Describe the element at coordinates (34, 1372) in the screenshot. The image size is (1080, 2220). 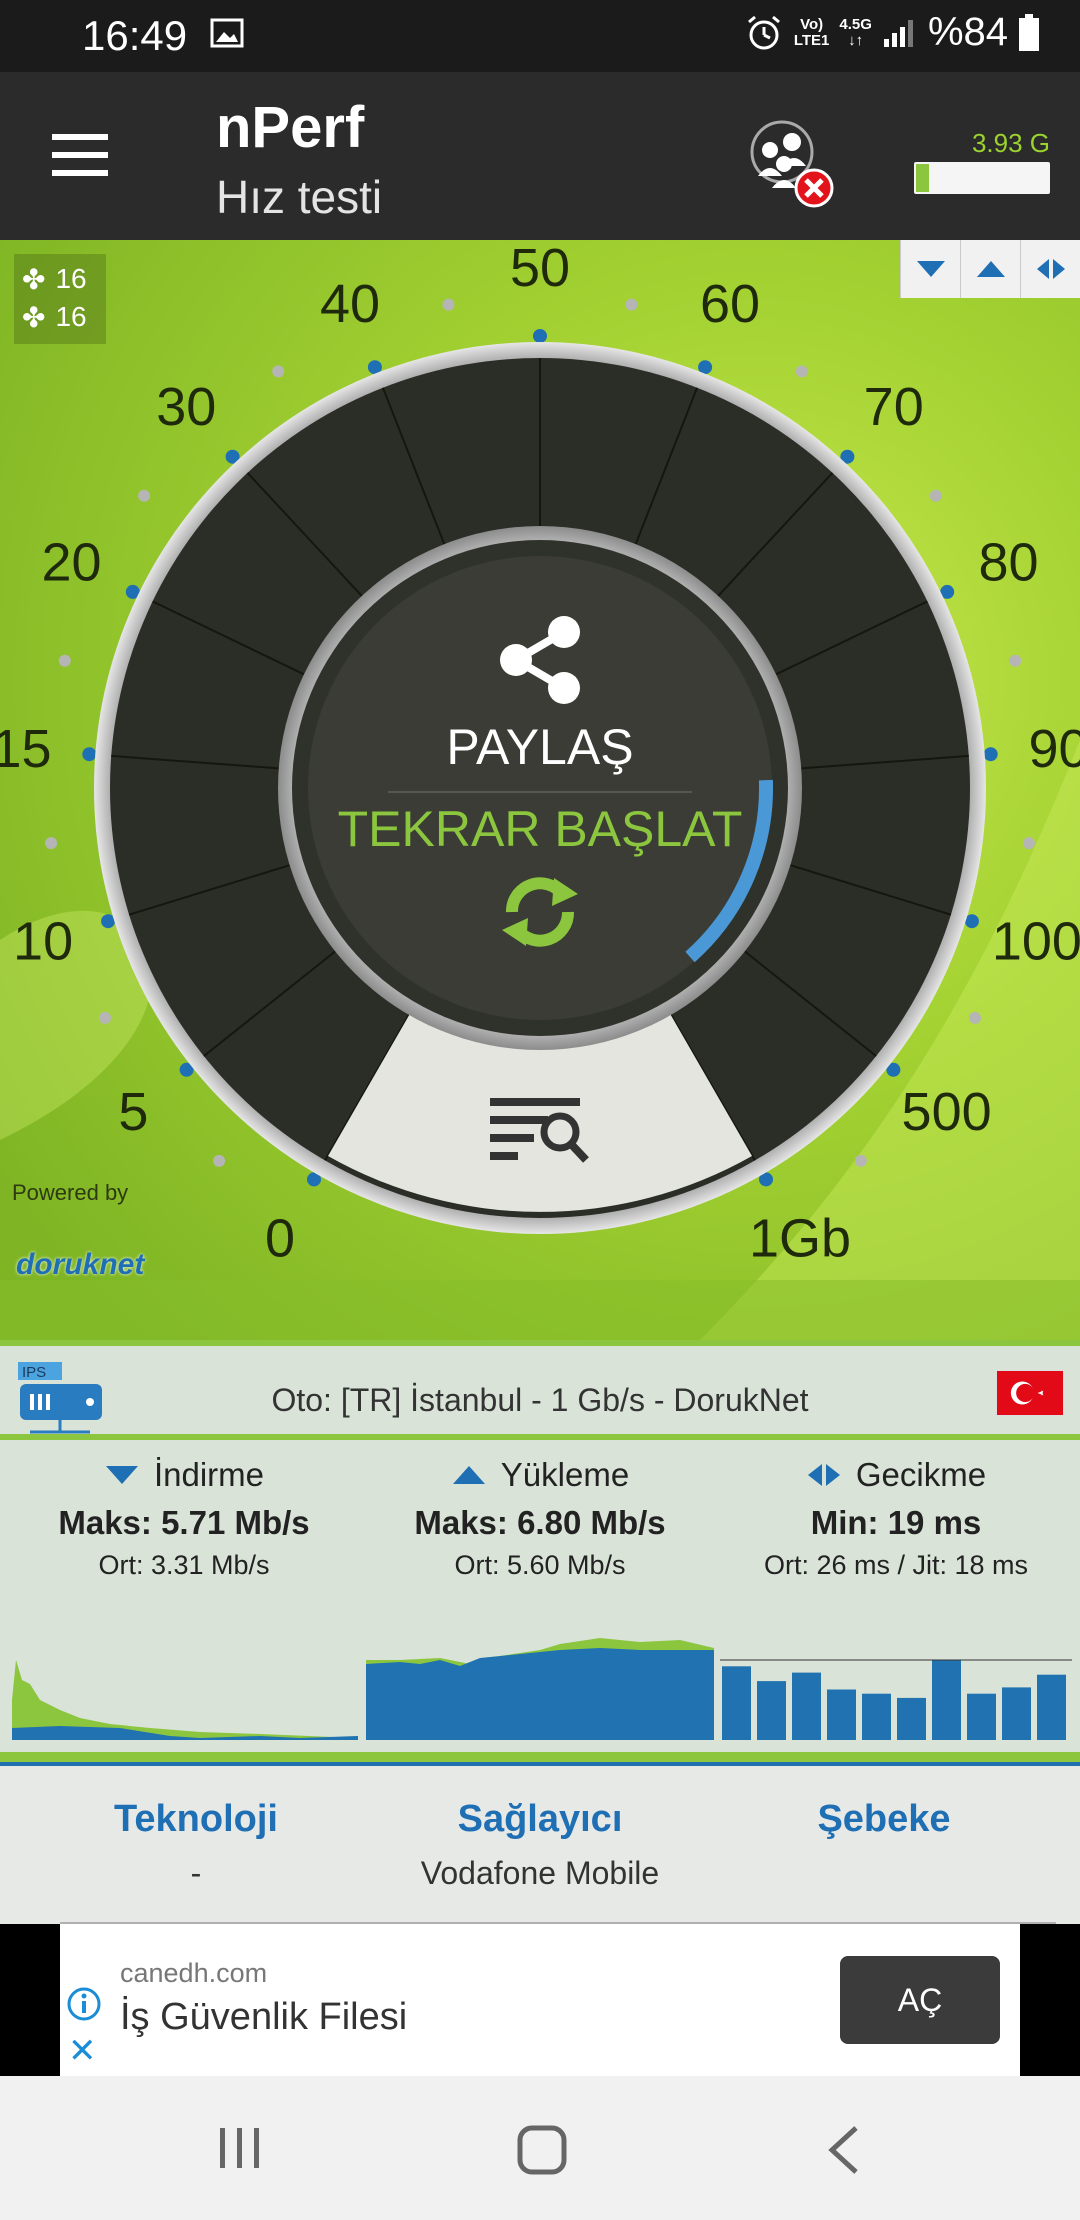
I see `server-badge: IPS` at that location.